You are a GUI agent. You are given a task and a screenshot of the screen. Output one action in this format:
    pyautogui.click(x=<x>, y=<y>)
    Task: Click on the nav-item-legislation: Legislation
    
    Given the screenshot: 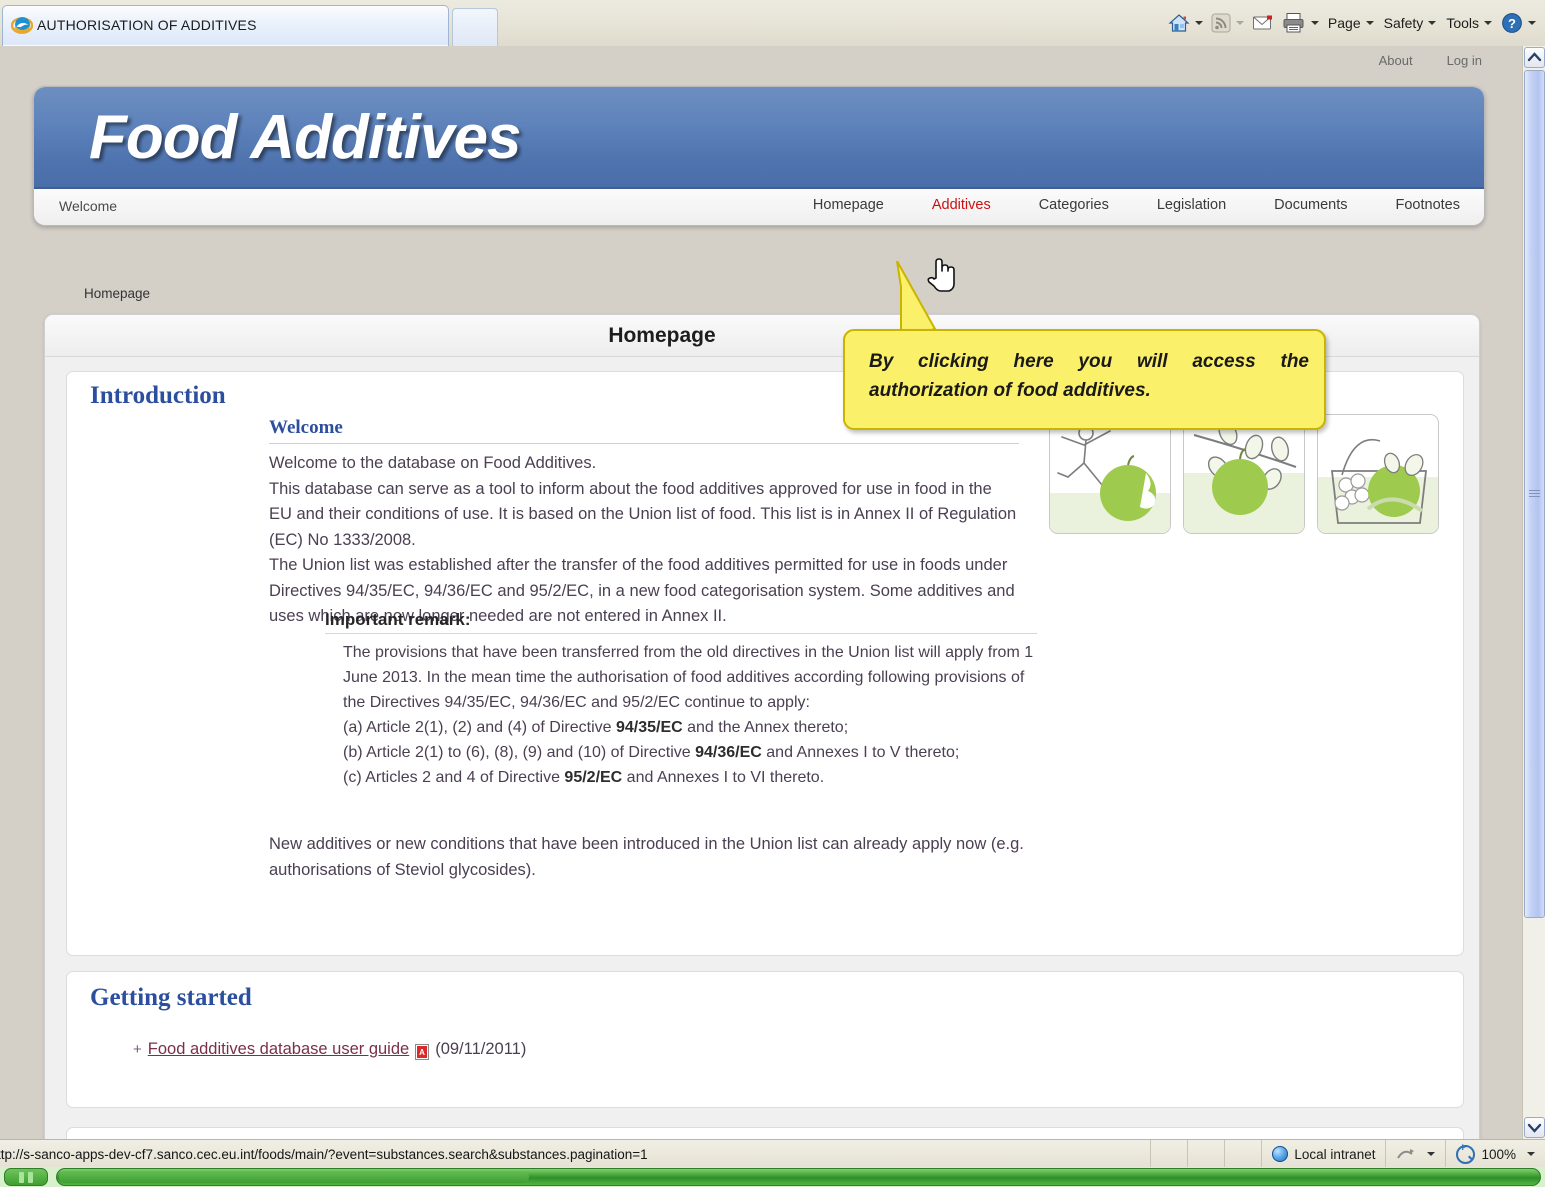 What is the action you would take?
    pyautogui.click(x=1191, y=205)
    